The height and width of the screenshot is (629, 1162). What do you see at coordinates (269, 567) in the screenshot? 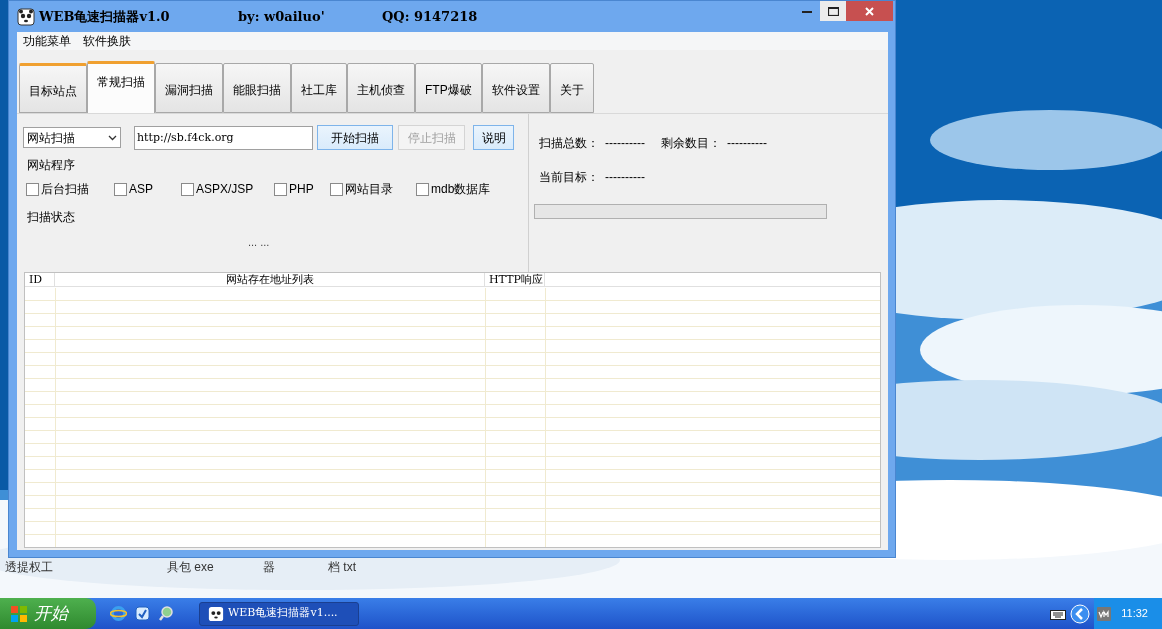
I see `desktop-icon-label: 器` at bounding box center [269, 567].